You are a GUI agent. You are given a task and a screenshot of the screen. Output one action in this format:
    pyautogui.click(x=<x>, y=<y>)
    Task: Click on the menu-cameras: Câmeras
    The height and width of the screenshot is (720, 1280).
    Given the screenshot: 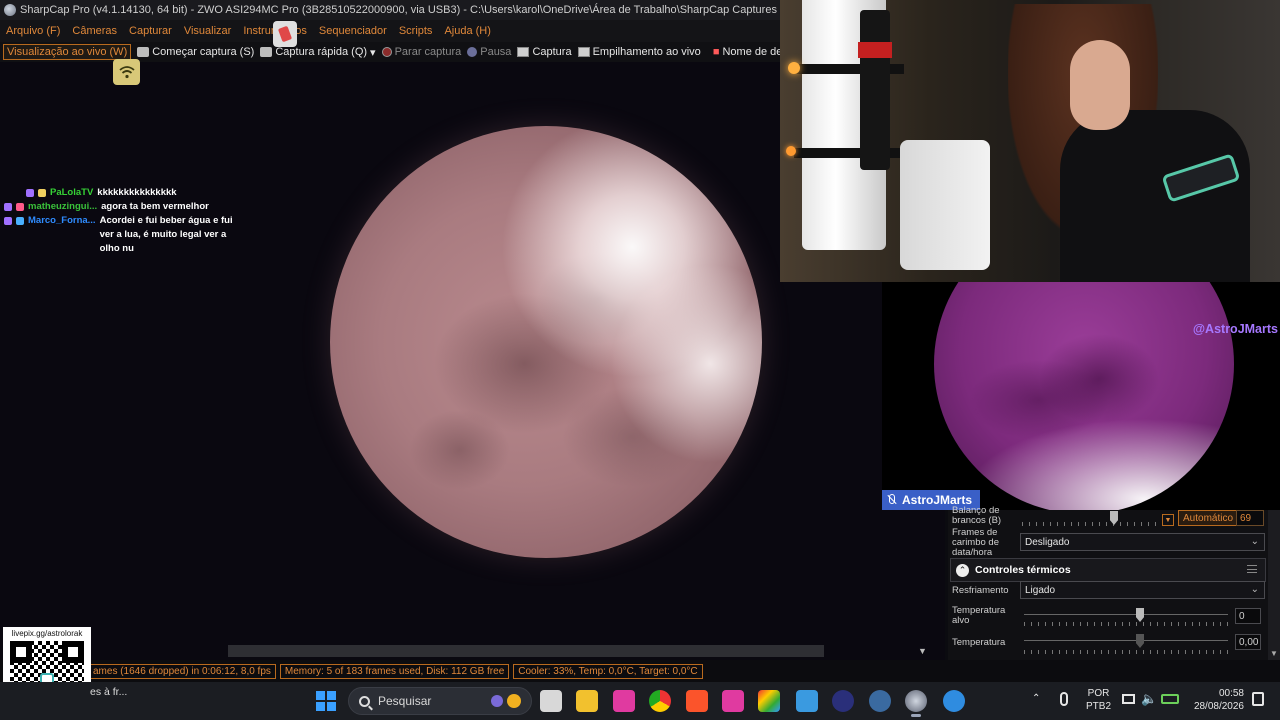 What is the action you would take?
    pyautogui.click(x=94, y=31)
    